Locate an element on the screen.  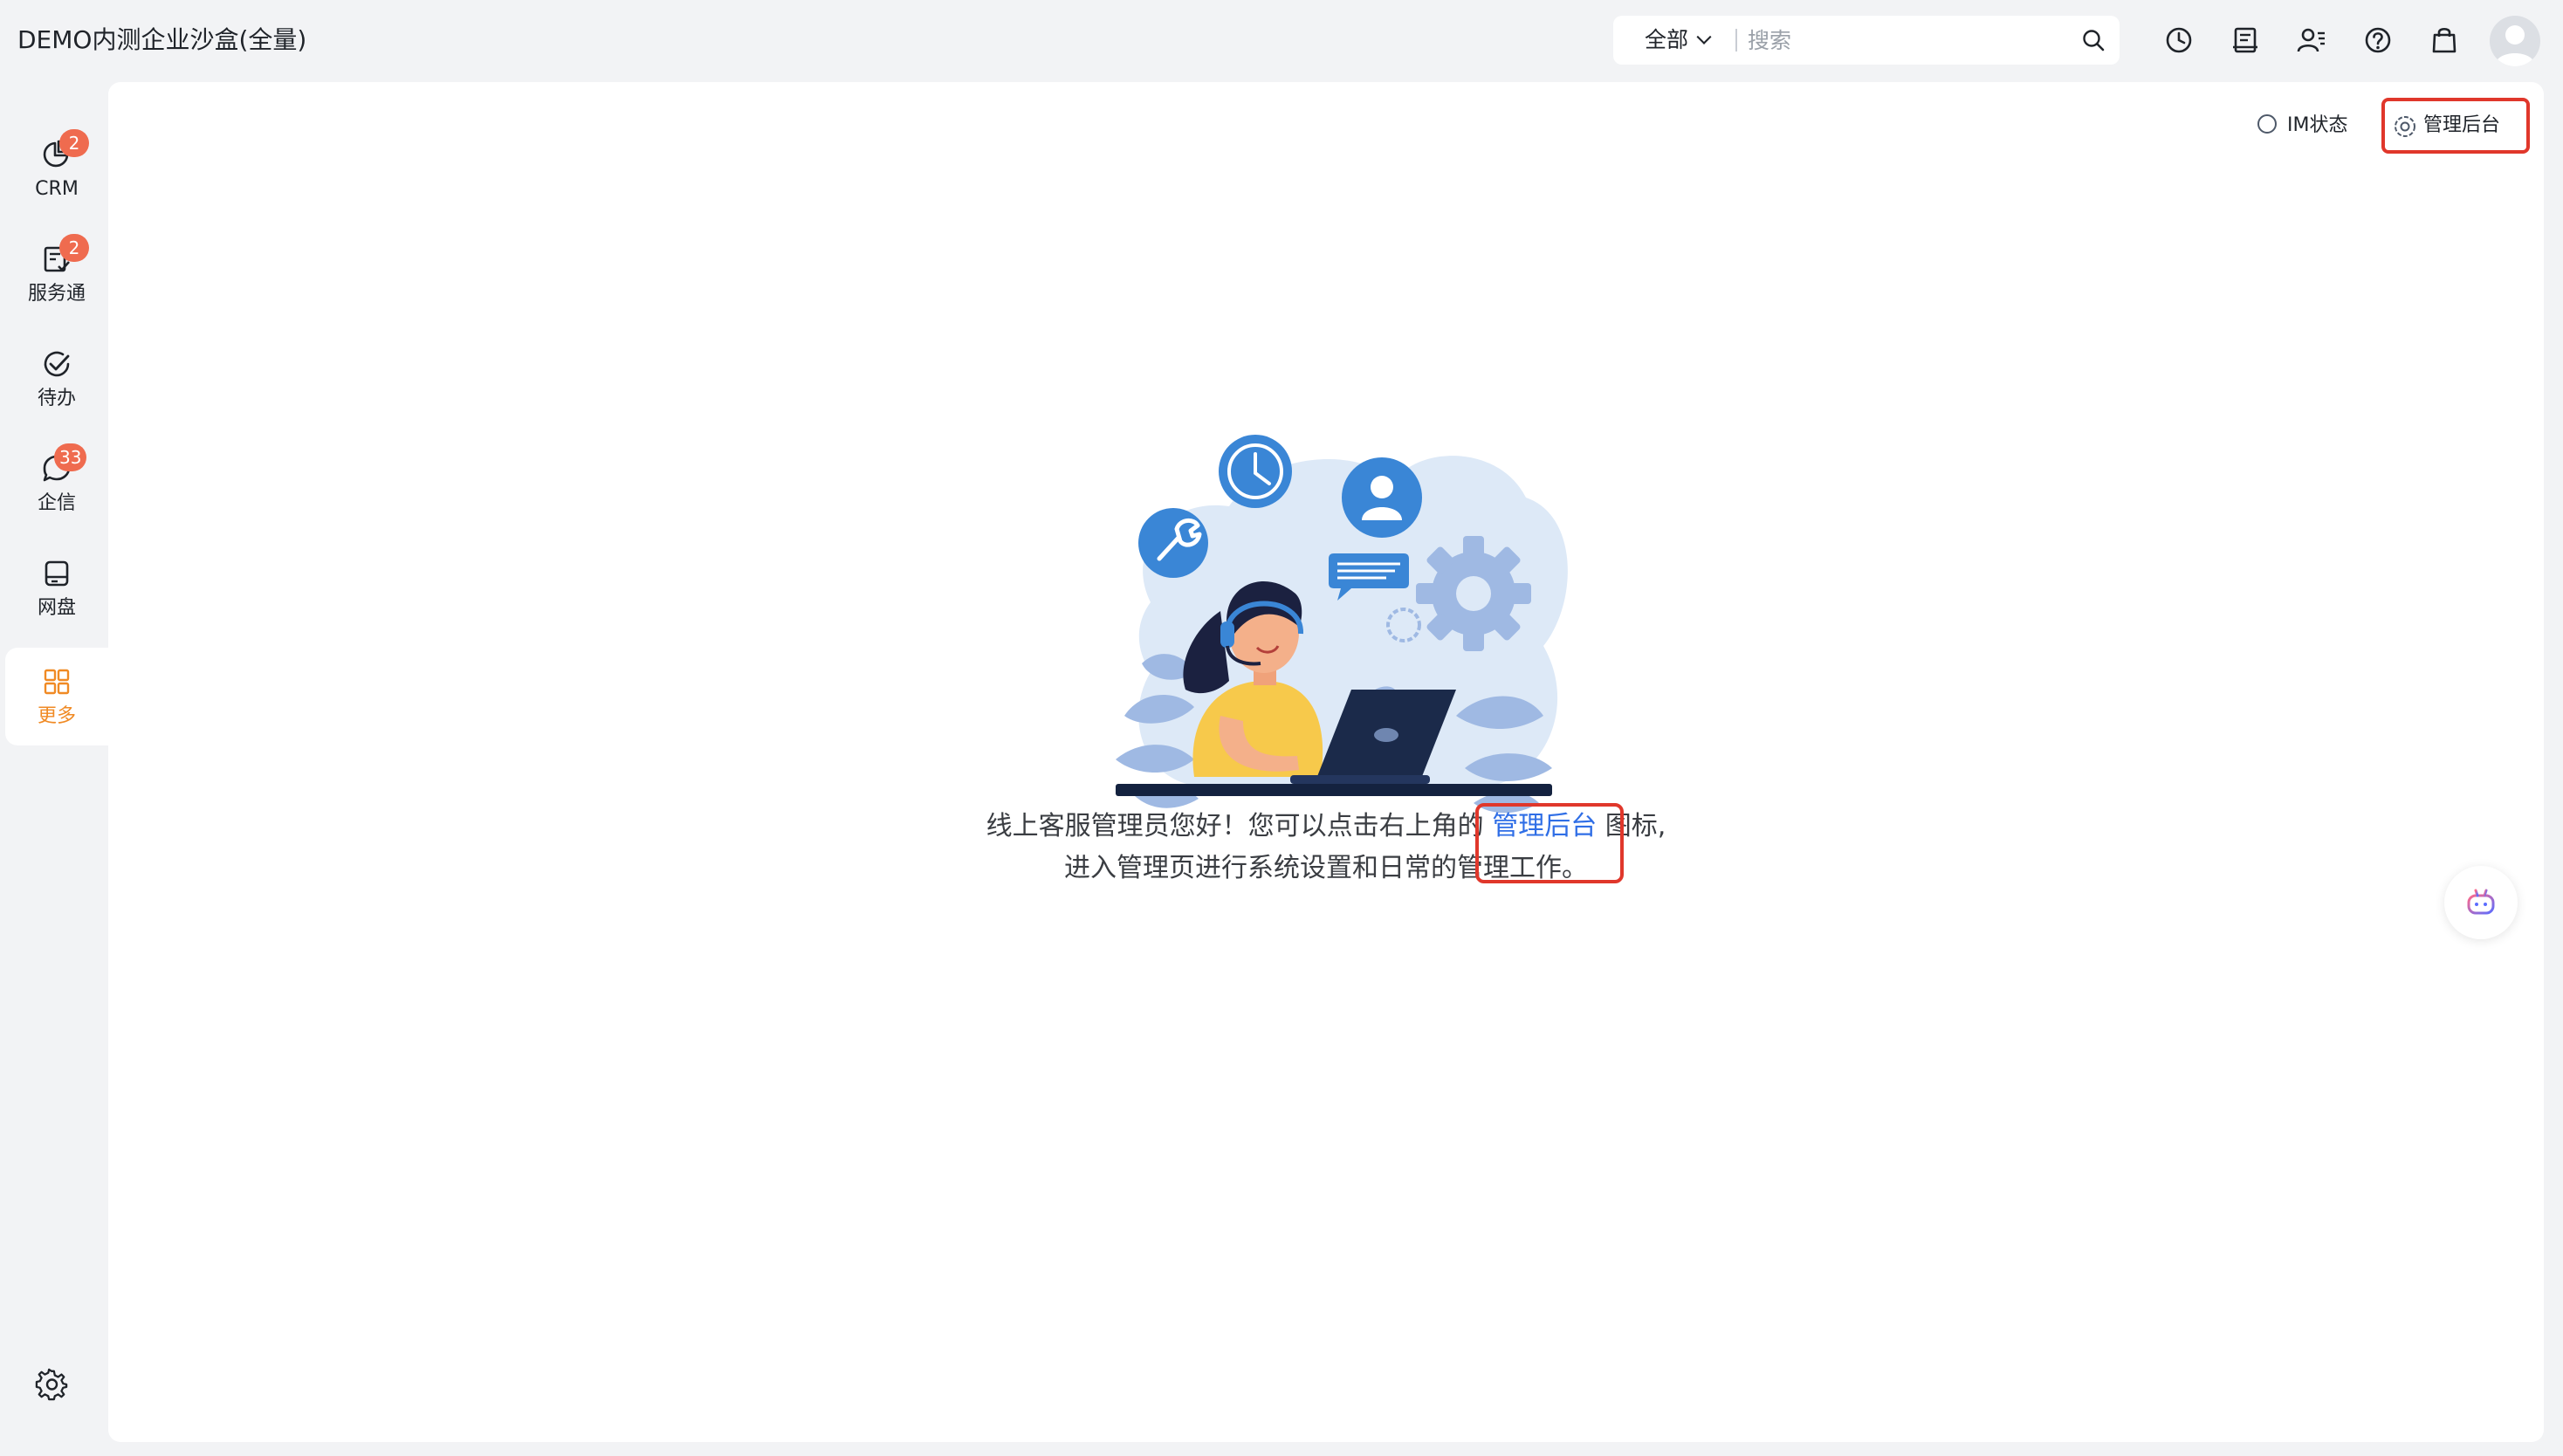
sidebar-item-label: 待办 is located at coordinates (56, 398).